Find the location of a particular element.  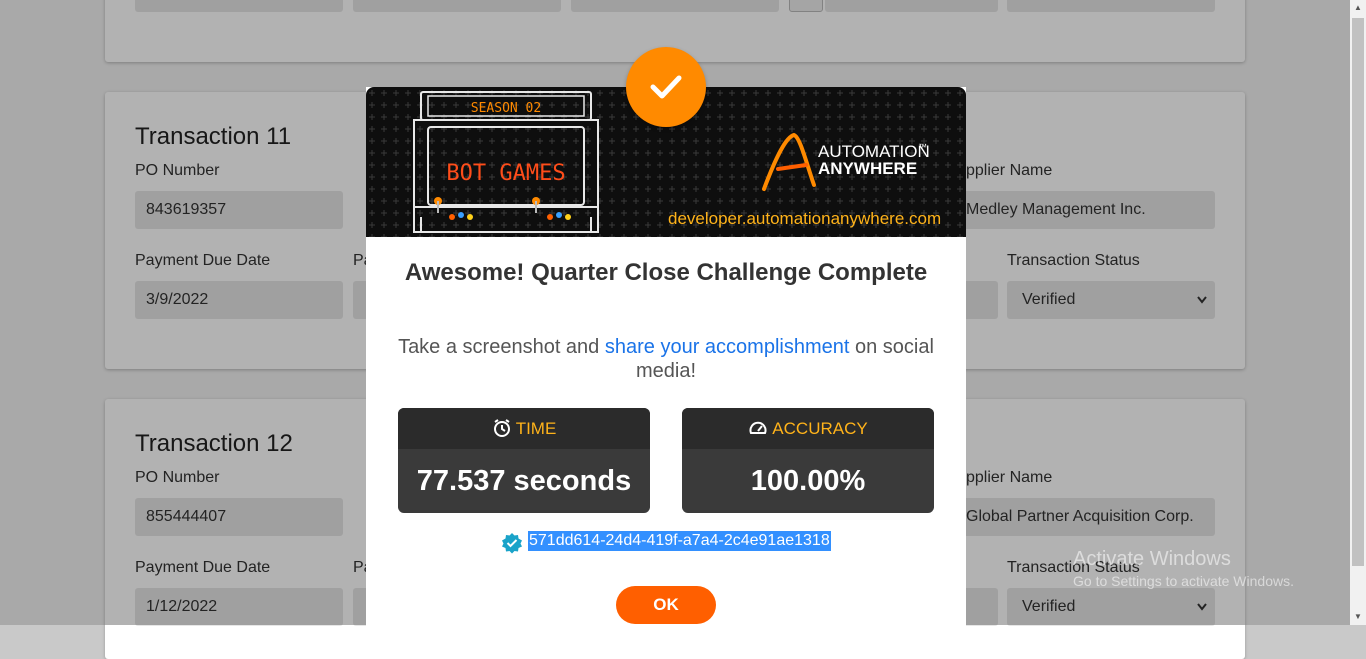

time-stat-header: TIME is located at coordinates (524, 428).